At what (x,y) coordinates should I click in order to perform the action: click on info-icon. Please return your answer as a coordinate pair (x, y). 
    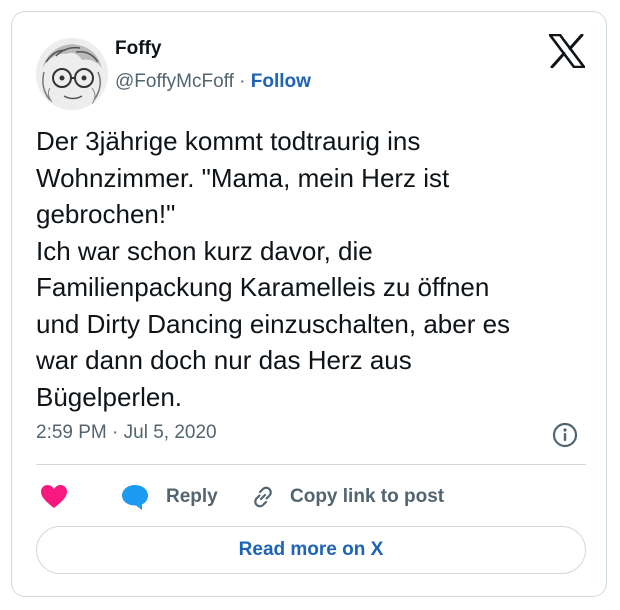
    Looking at the image, I should click on (565, 435).